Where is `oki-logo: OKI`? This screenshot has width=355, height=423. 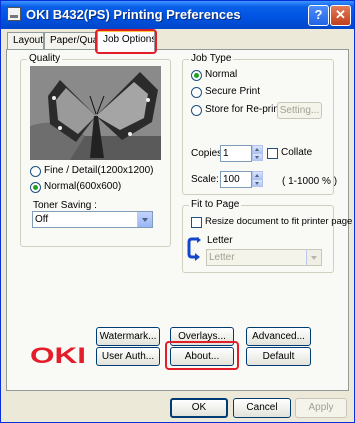 oki-logo: OKI is located at coordinates (58, 355).